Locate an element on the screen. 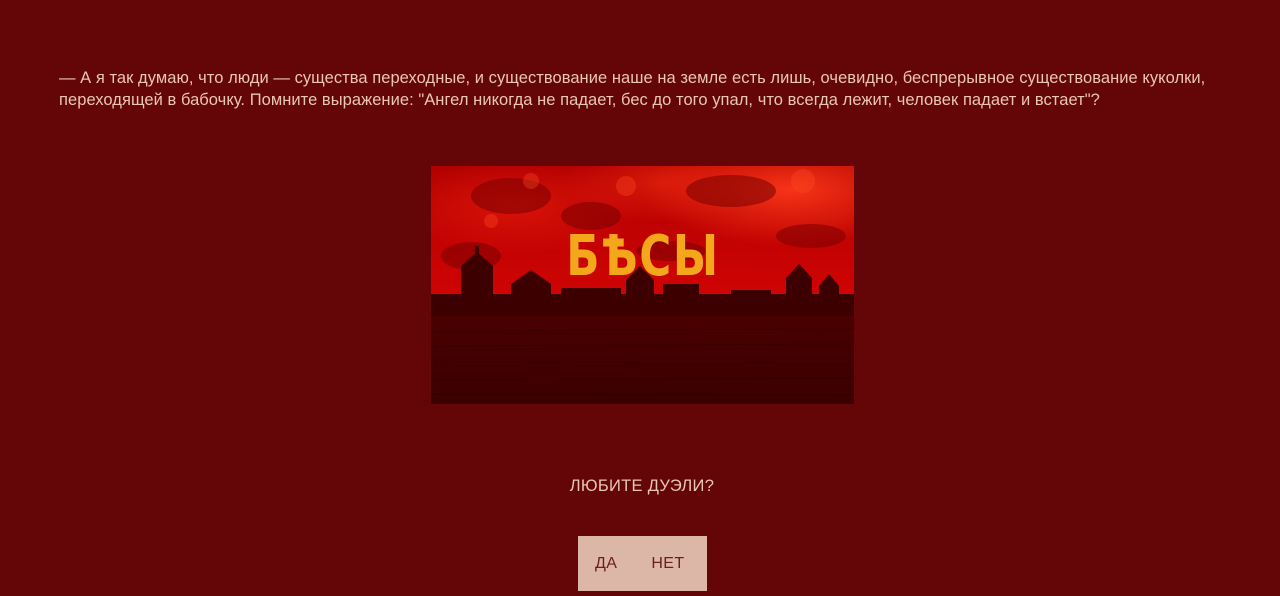 This screenshot has height=596, width=1280. no-button: НЕТ is located at coordinates (667, 564).